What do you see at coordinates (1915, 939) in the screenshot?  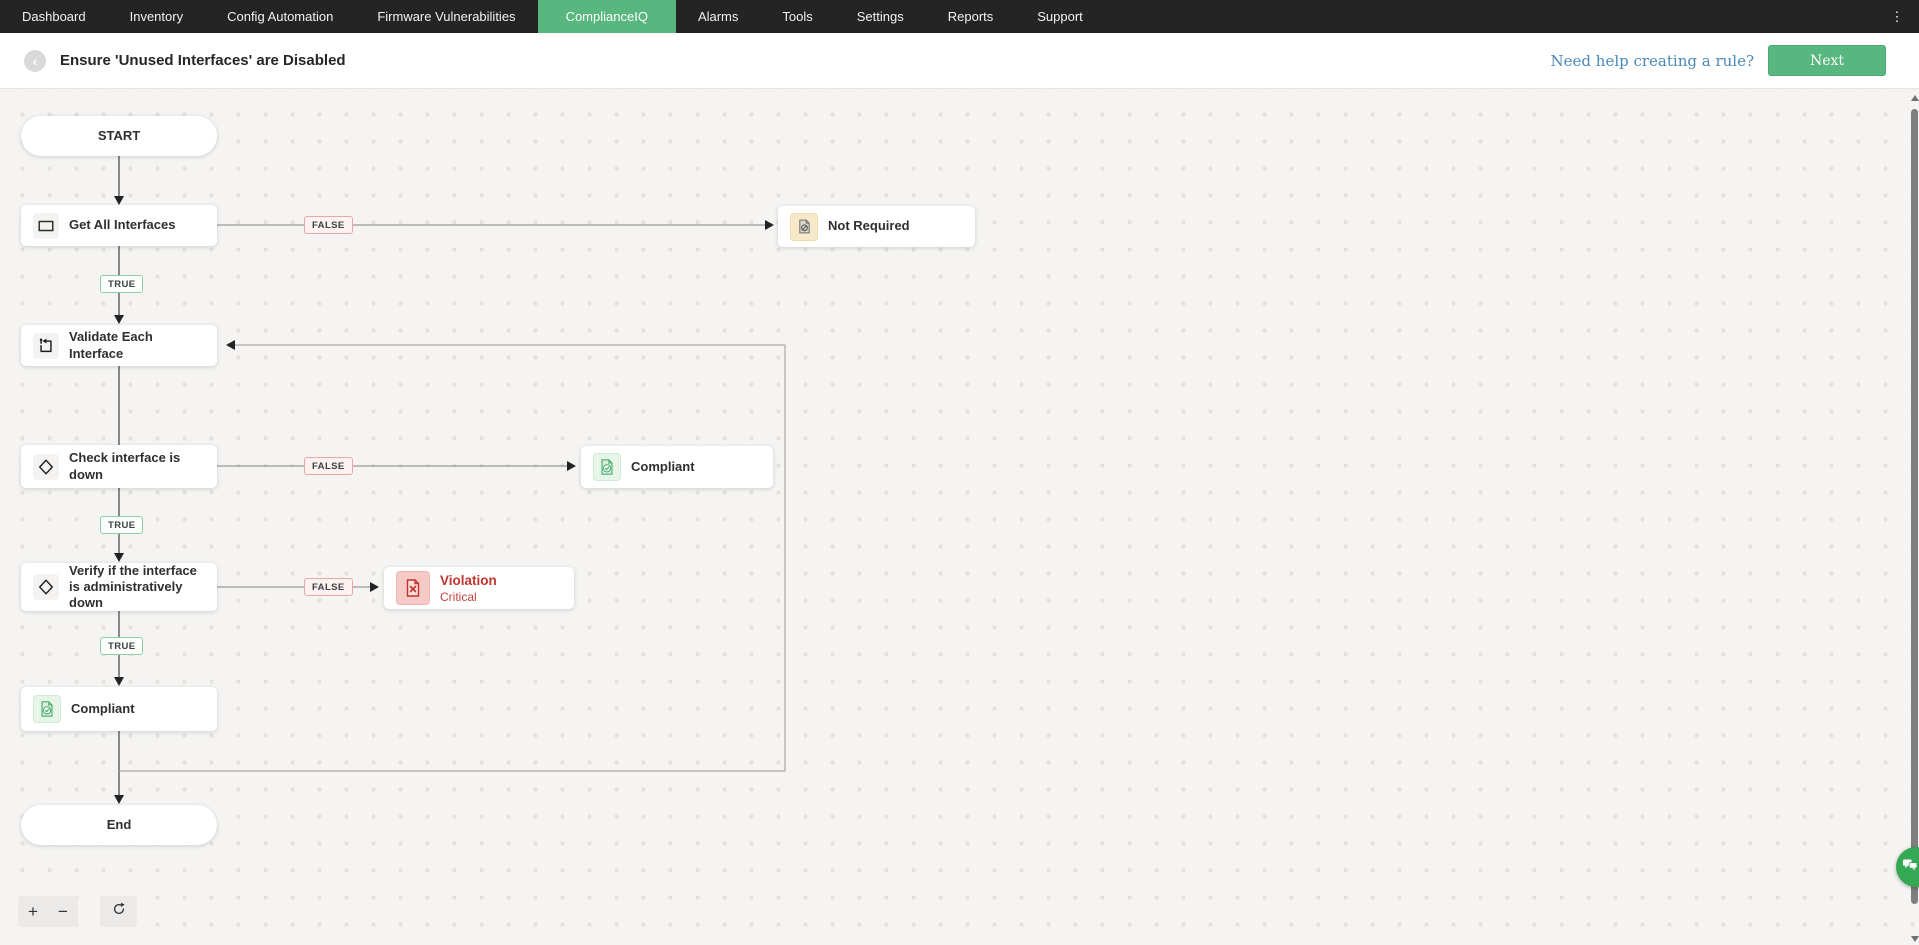 I see `scroll-down-arrow` at bounding box center [1915, 939].